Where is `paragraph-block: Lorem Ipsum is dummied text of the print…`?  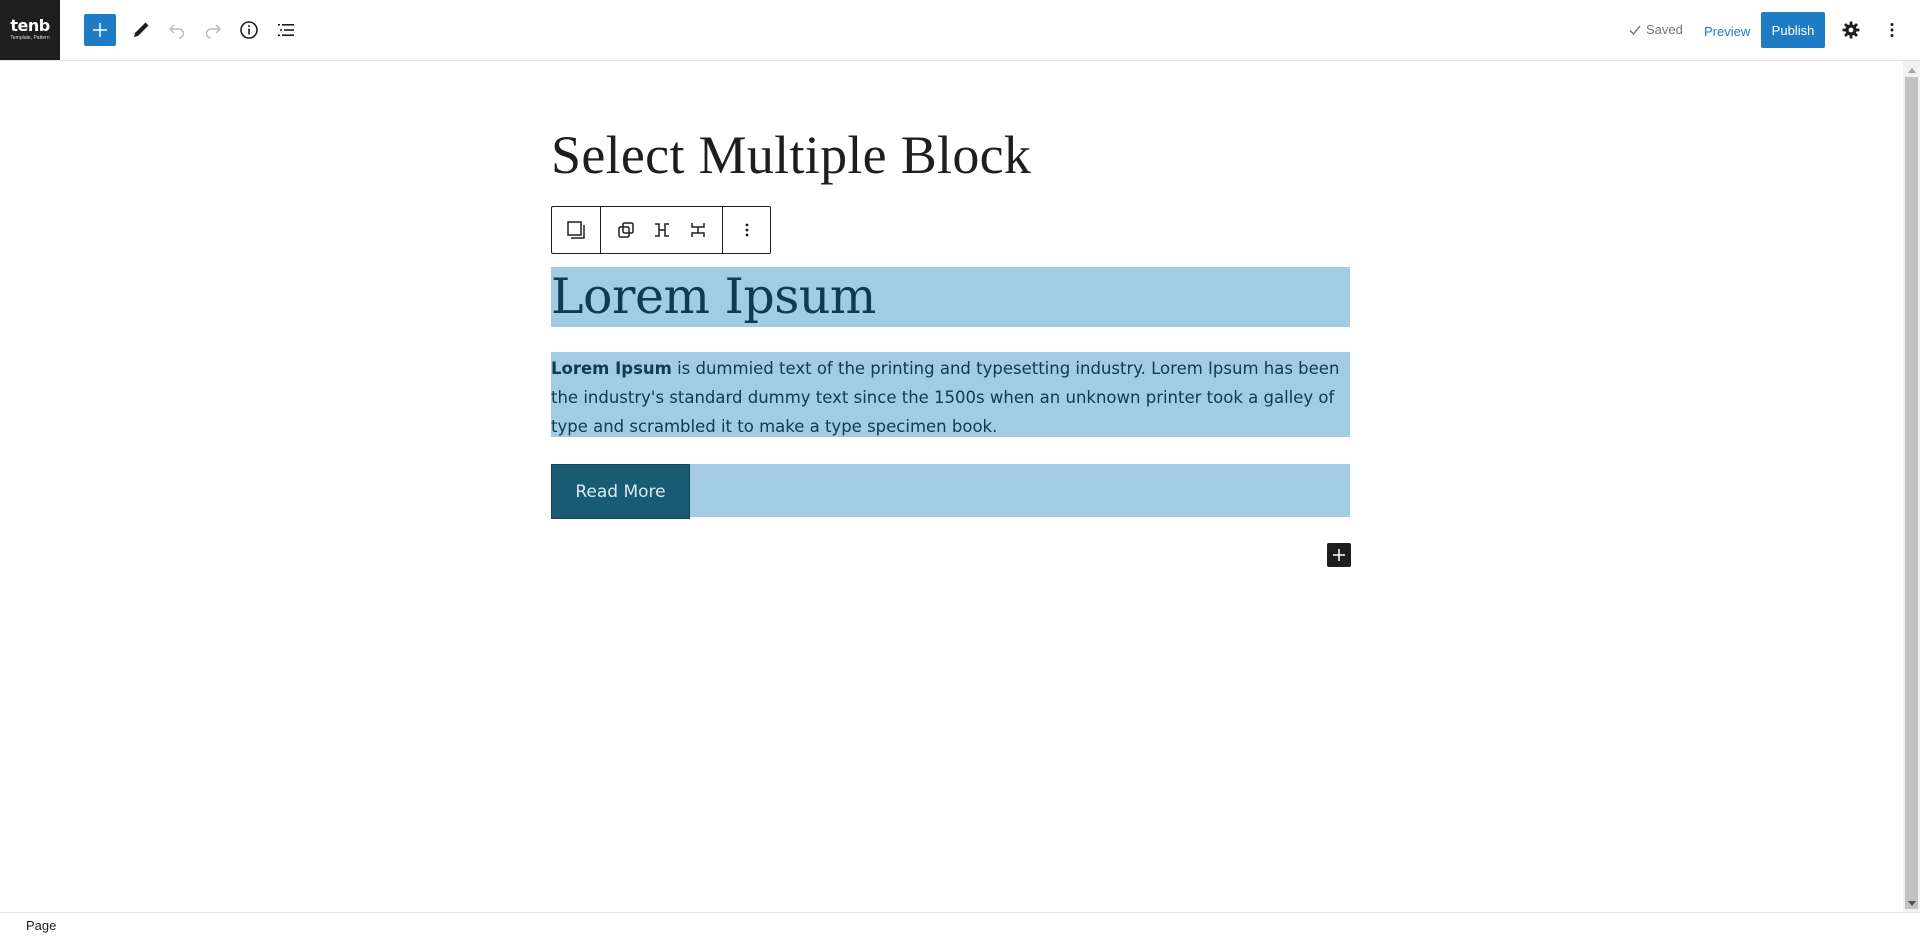
paragraph-block: Lorem Ipsum is dummied text of the print… is located at coordinates (950, 394).